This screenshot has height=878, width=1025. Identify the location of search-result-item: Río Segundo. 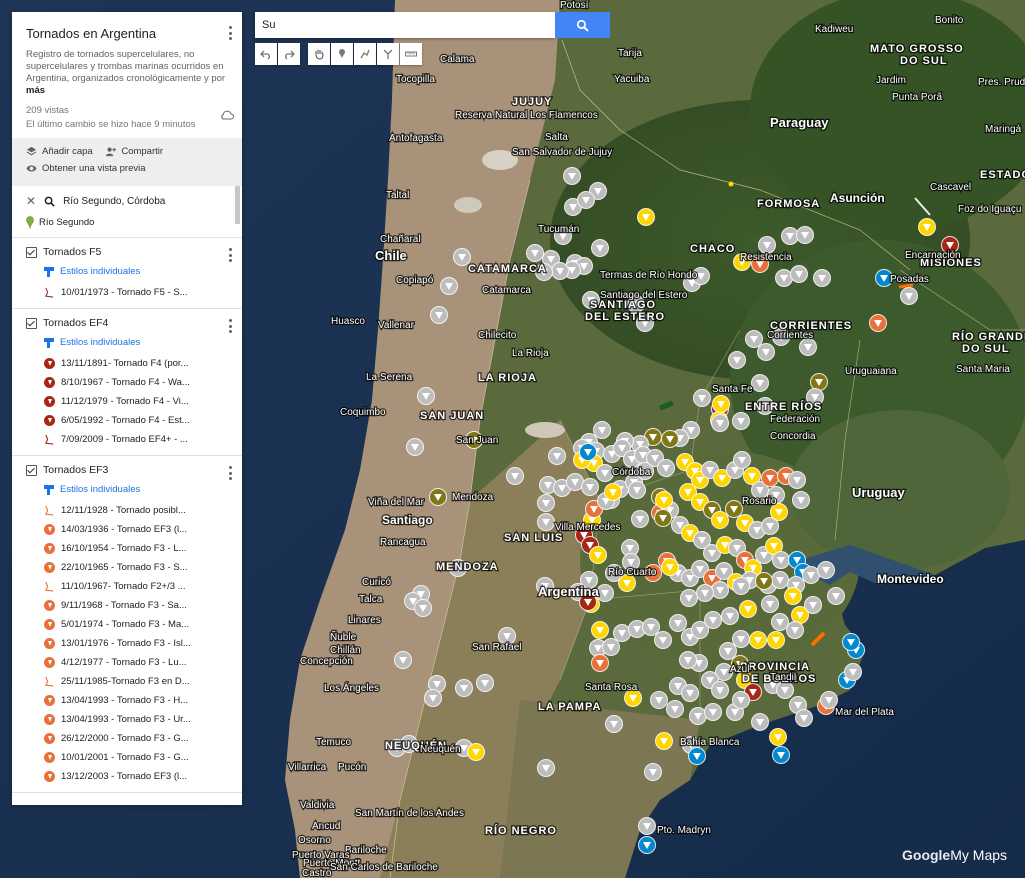
(129, 222).